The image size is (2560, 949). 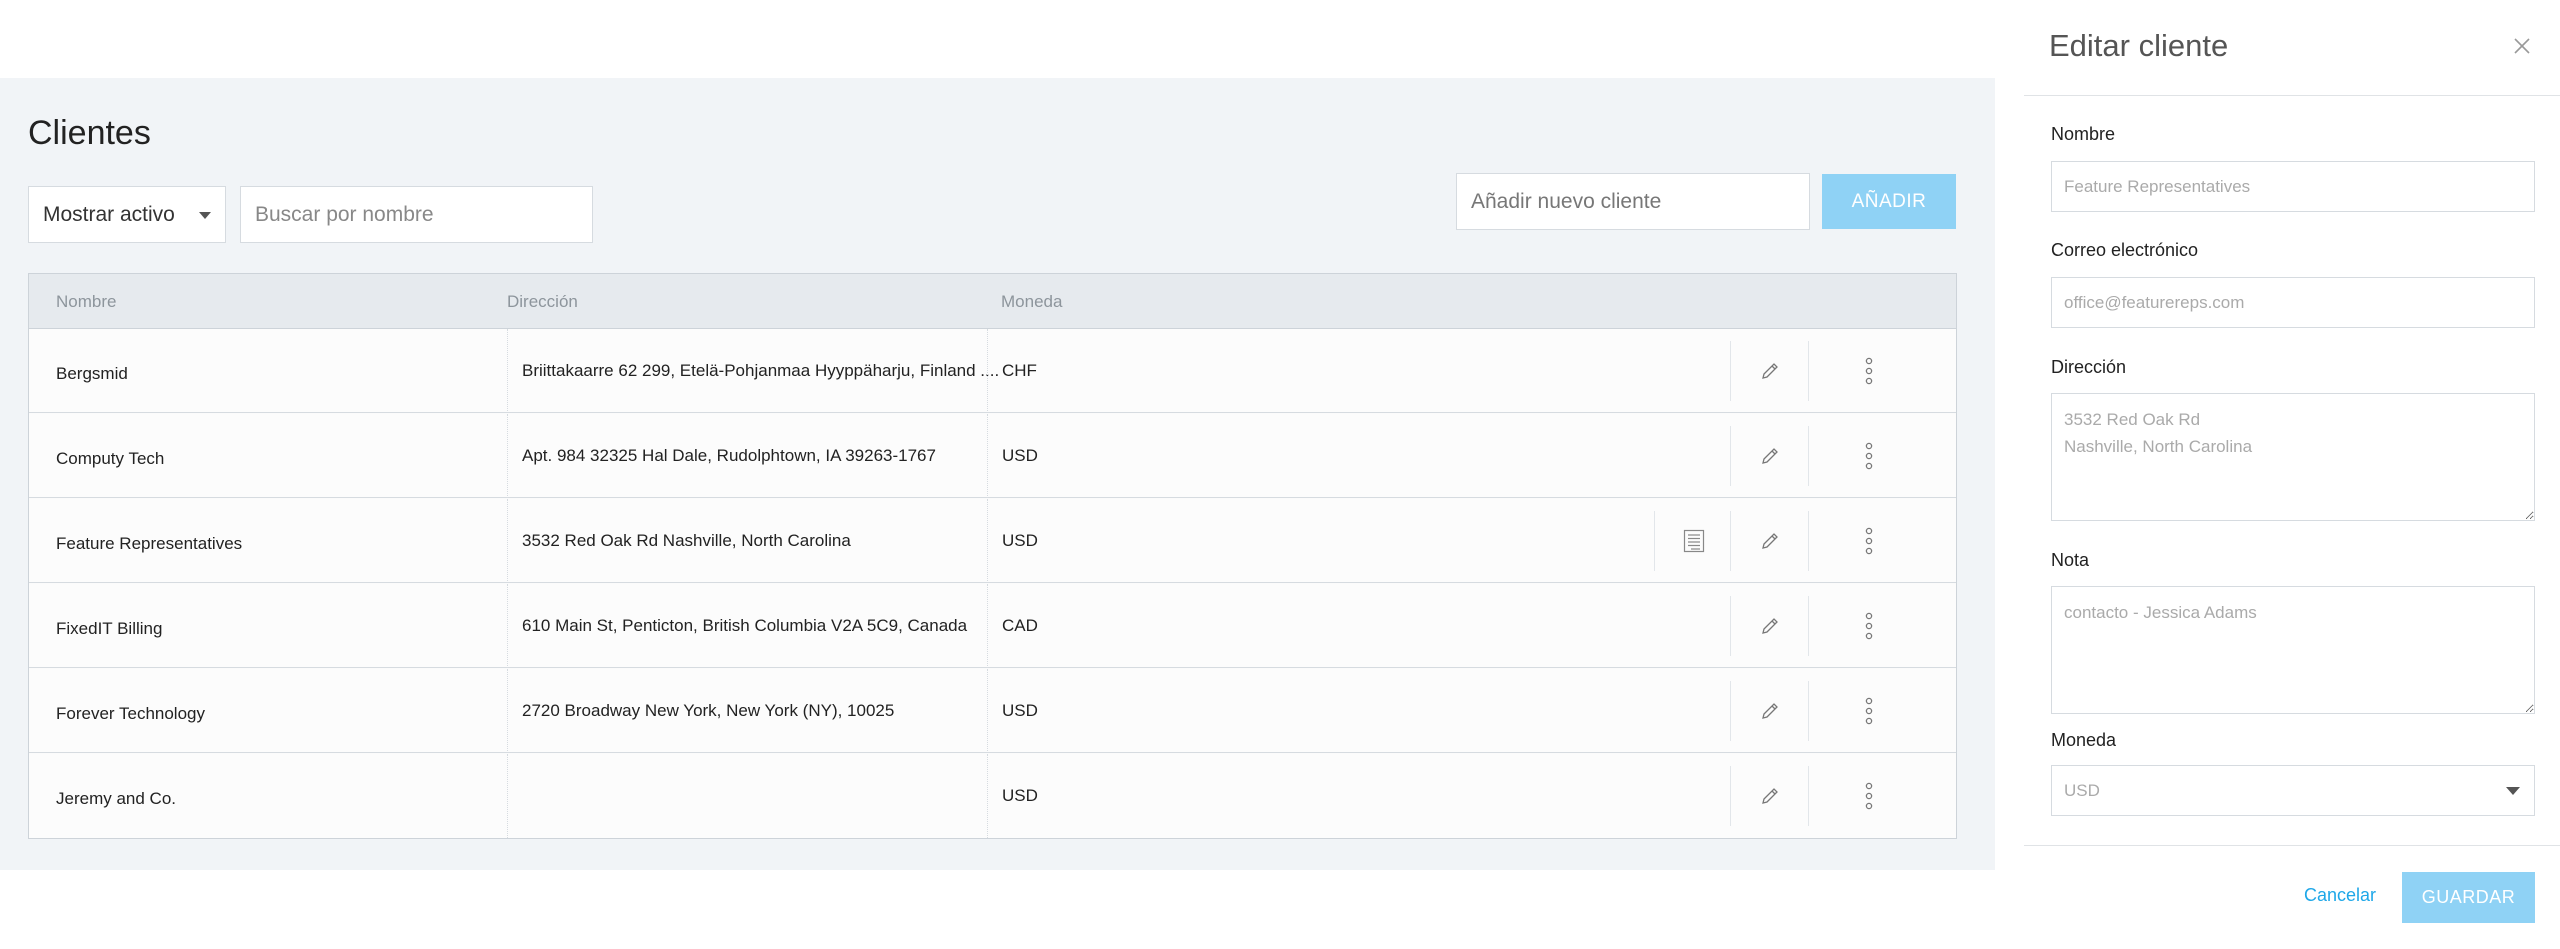 What do you see at coordinates (1693, 541) in the screenshot?
I see `invoice-list-icon` at bounding box center [1693, 541].